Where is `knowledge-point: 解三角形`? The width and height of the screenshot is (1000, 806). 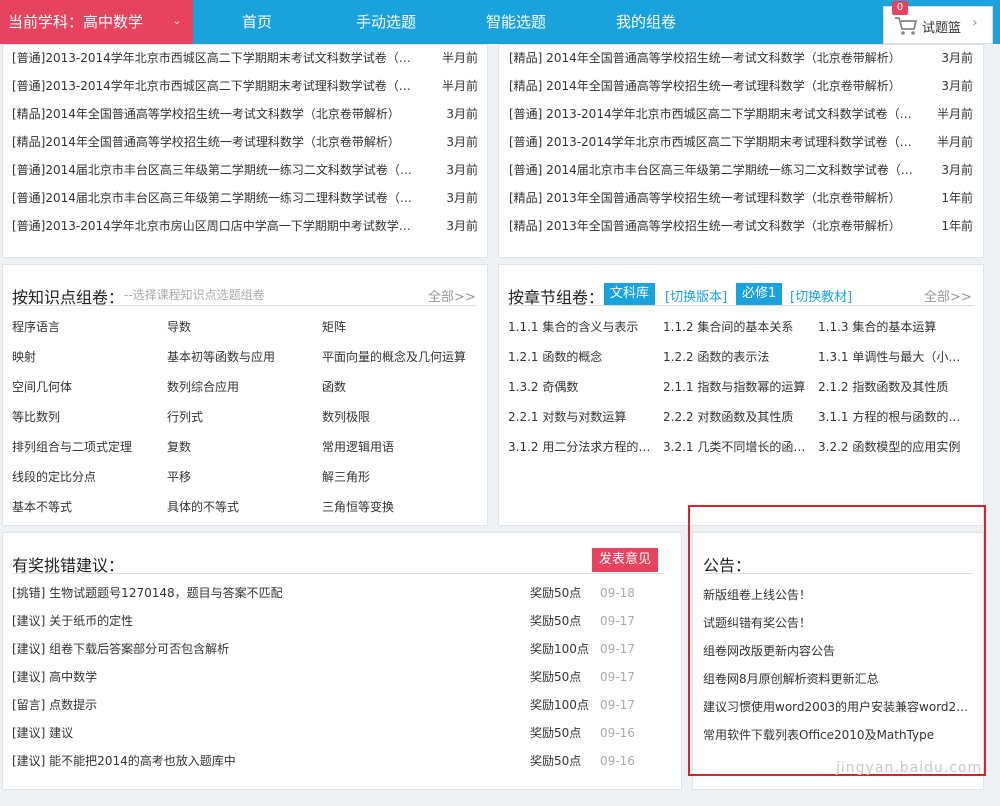 knowledge-point: 解三角形 is located at coordinates (402, 476).